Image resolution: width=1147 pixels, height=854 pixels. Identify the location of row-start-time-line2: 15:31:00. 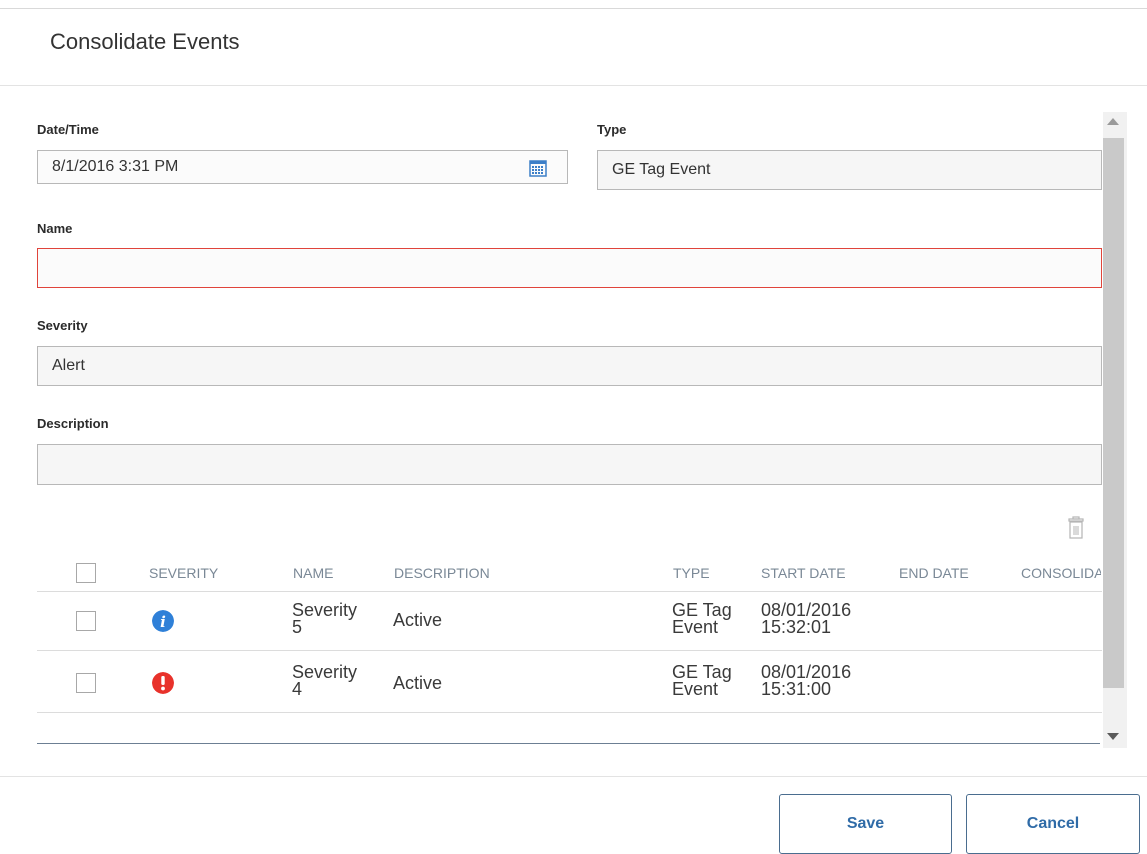
(796, 689).